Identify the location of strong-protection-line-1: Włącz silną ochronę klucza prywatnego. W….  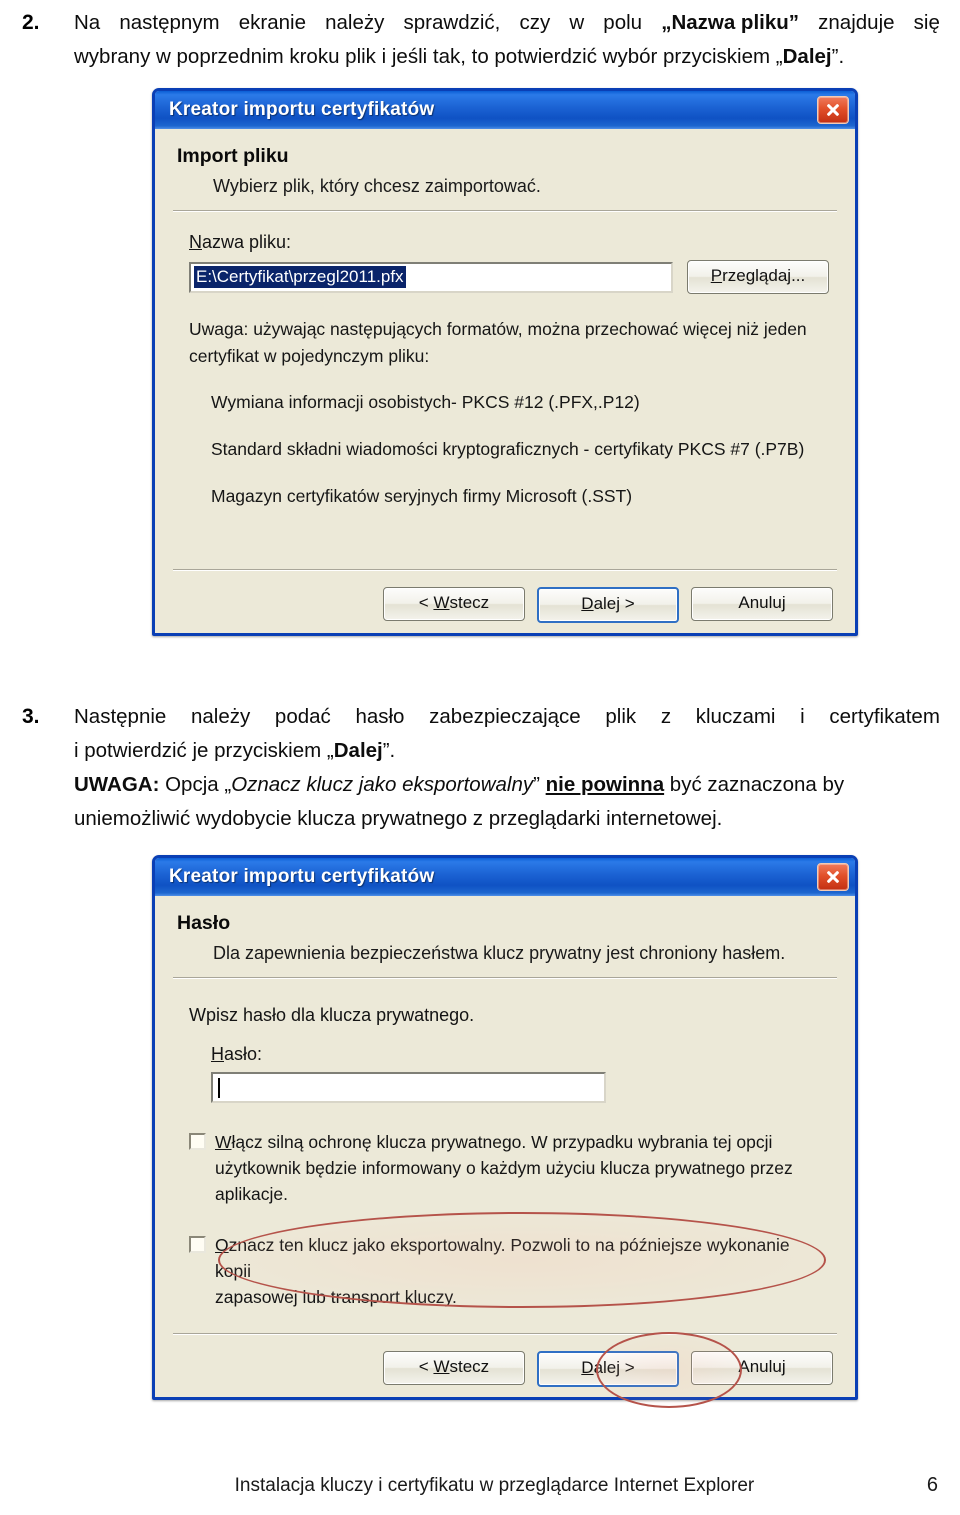
(493, 1142).